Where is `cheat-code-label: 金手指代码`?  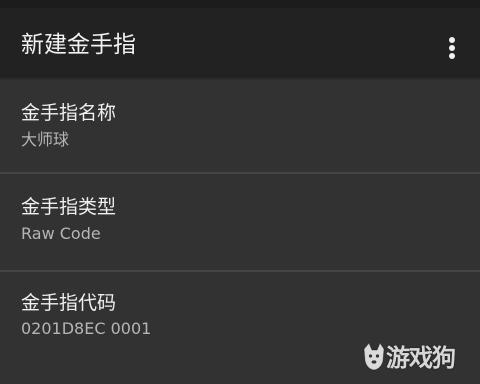 cheat-code-label: 金手指代码 is located at coordinates (69, 303).